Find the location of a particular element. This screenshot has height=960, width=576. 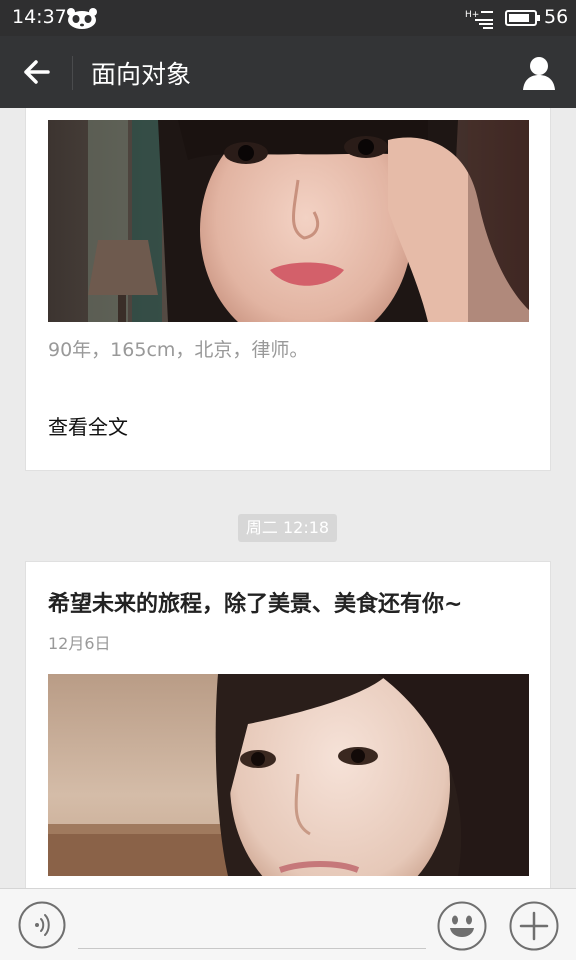

voice-icon is located at coordinates (42, 925).